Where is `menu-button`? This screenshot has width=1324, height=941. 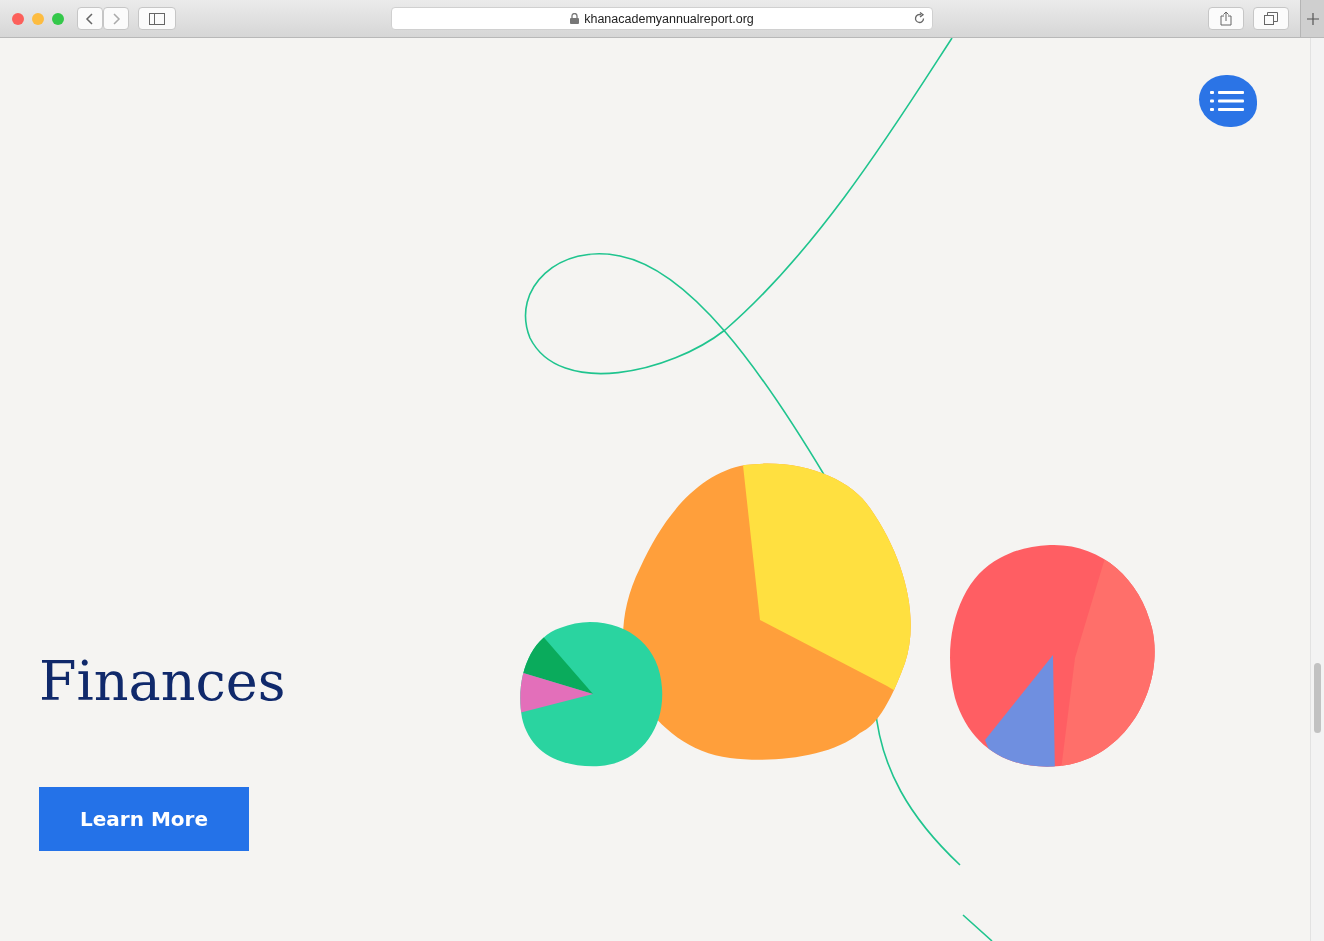 menu-button is located at coordinates (1228, 101).